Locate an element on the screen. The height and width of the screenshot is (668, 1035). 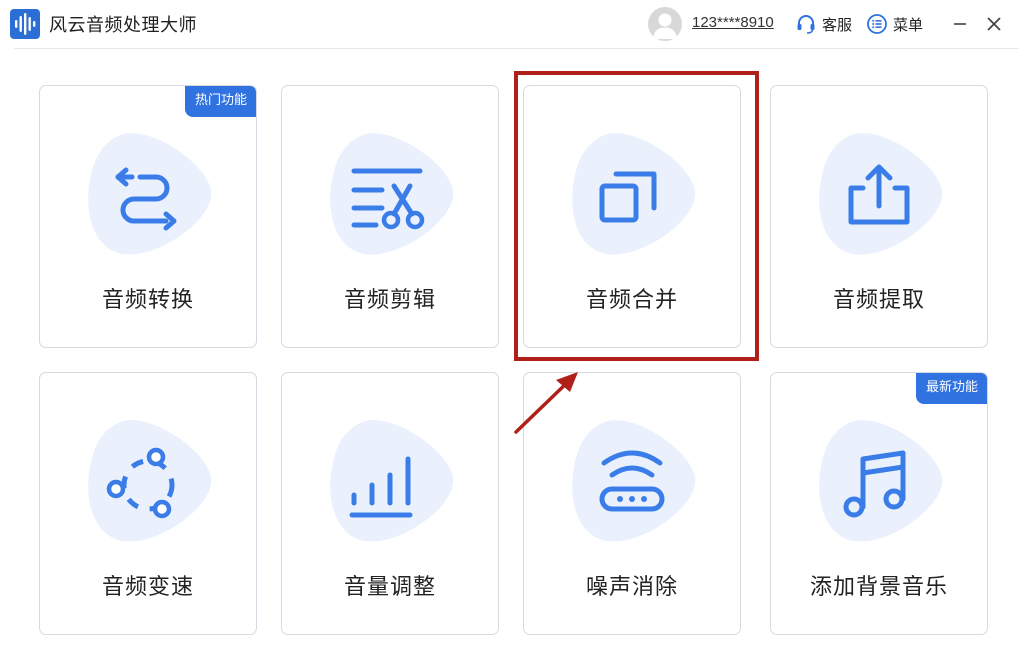
speed-nodes-icon is located at coordinates (140, 483).